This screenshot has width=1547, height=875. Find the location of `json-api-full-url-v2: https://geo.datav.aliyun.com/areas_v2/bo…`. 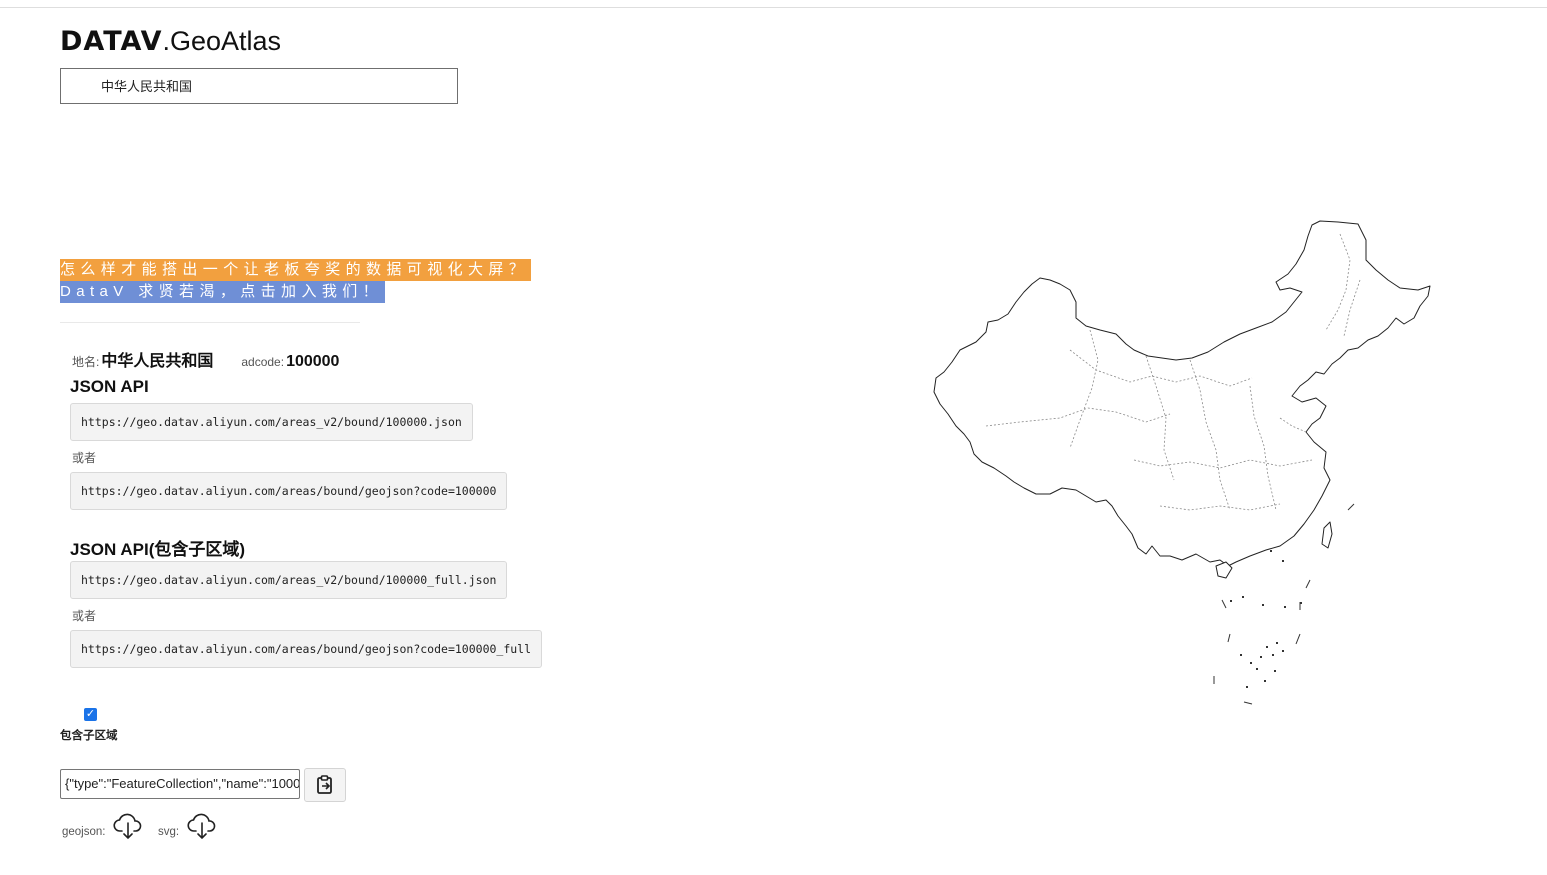

json-api-full-url-v2: https://geo.datav.aliyun.com/areas_v2/bo… is located at coordinates (289, 580).